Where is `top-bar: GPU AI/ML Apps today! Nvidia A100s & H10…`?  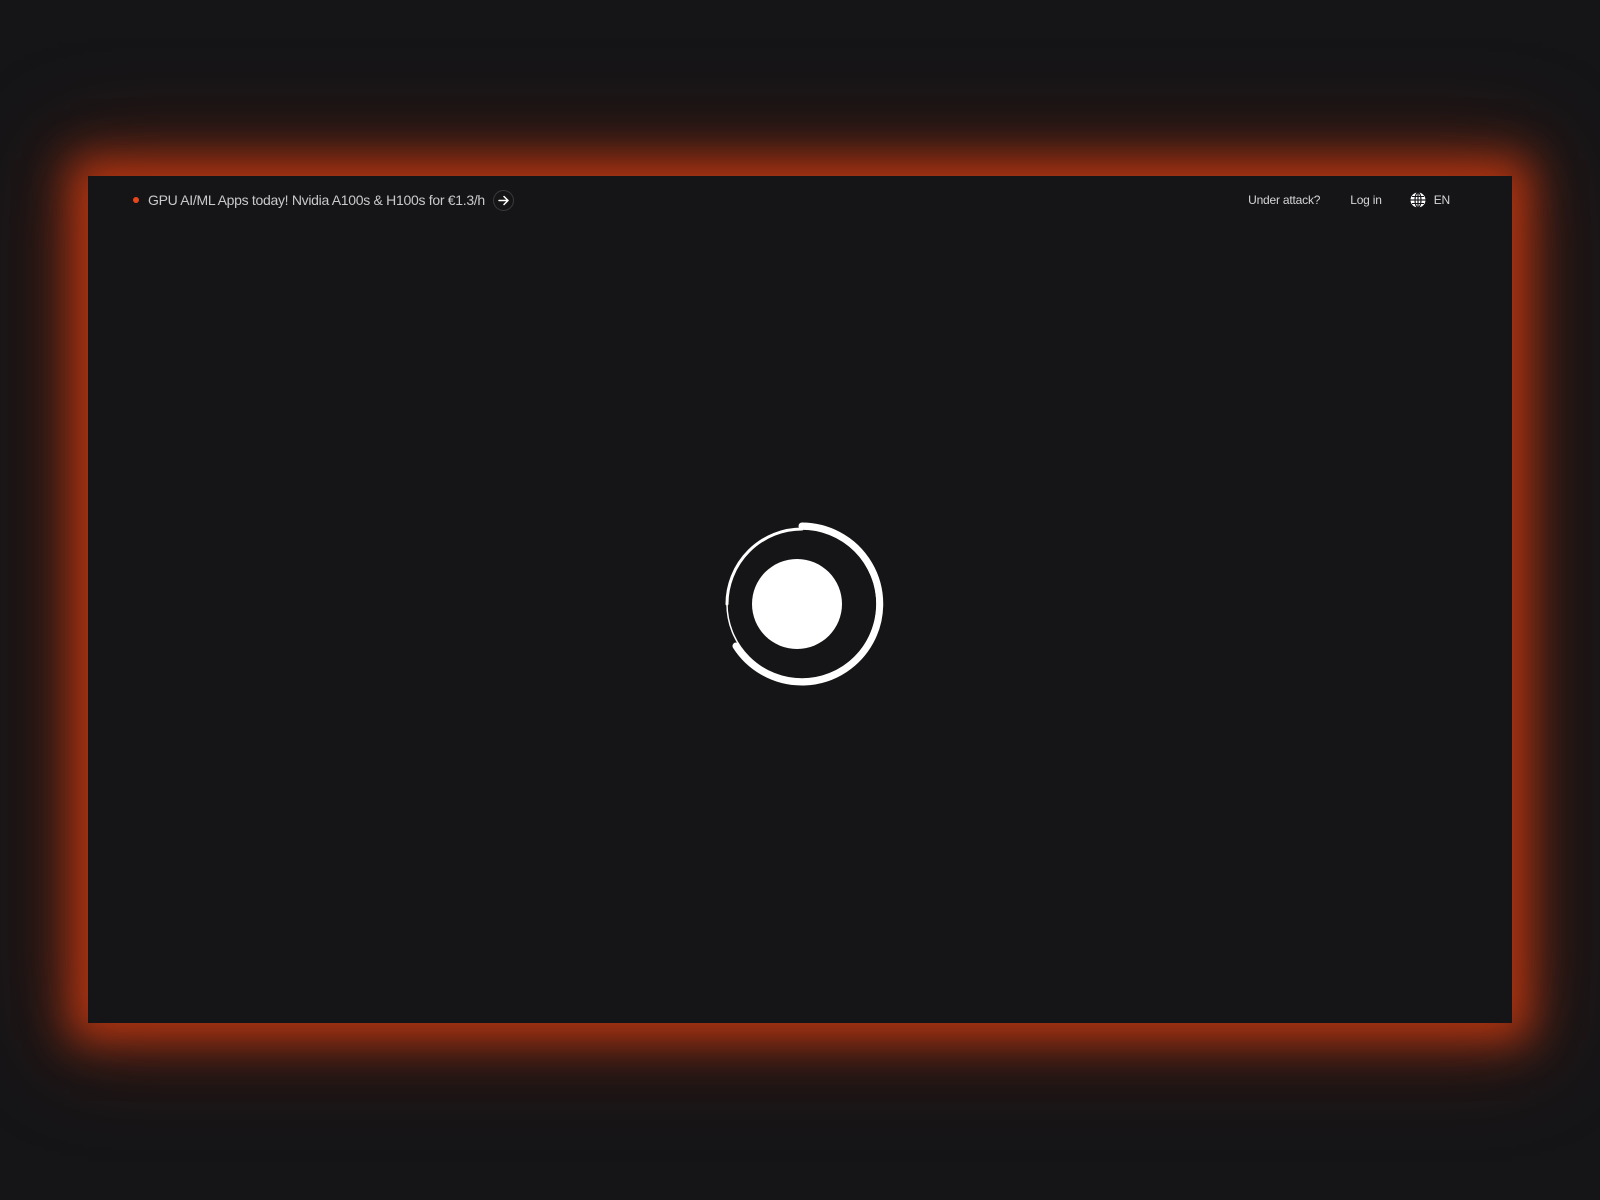 top-bar: GPU AI/ML Apps today! Nvidia A100s & H10… is located at coordinates (800, 199).